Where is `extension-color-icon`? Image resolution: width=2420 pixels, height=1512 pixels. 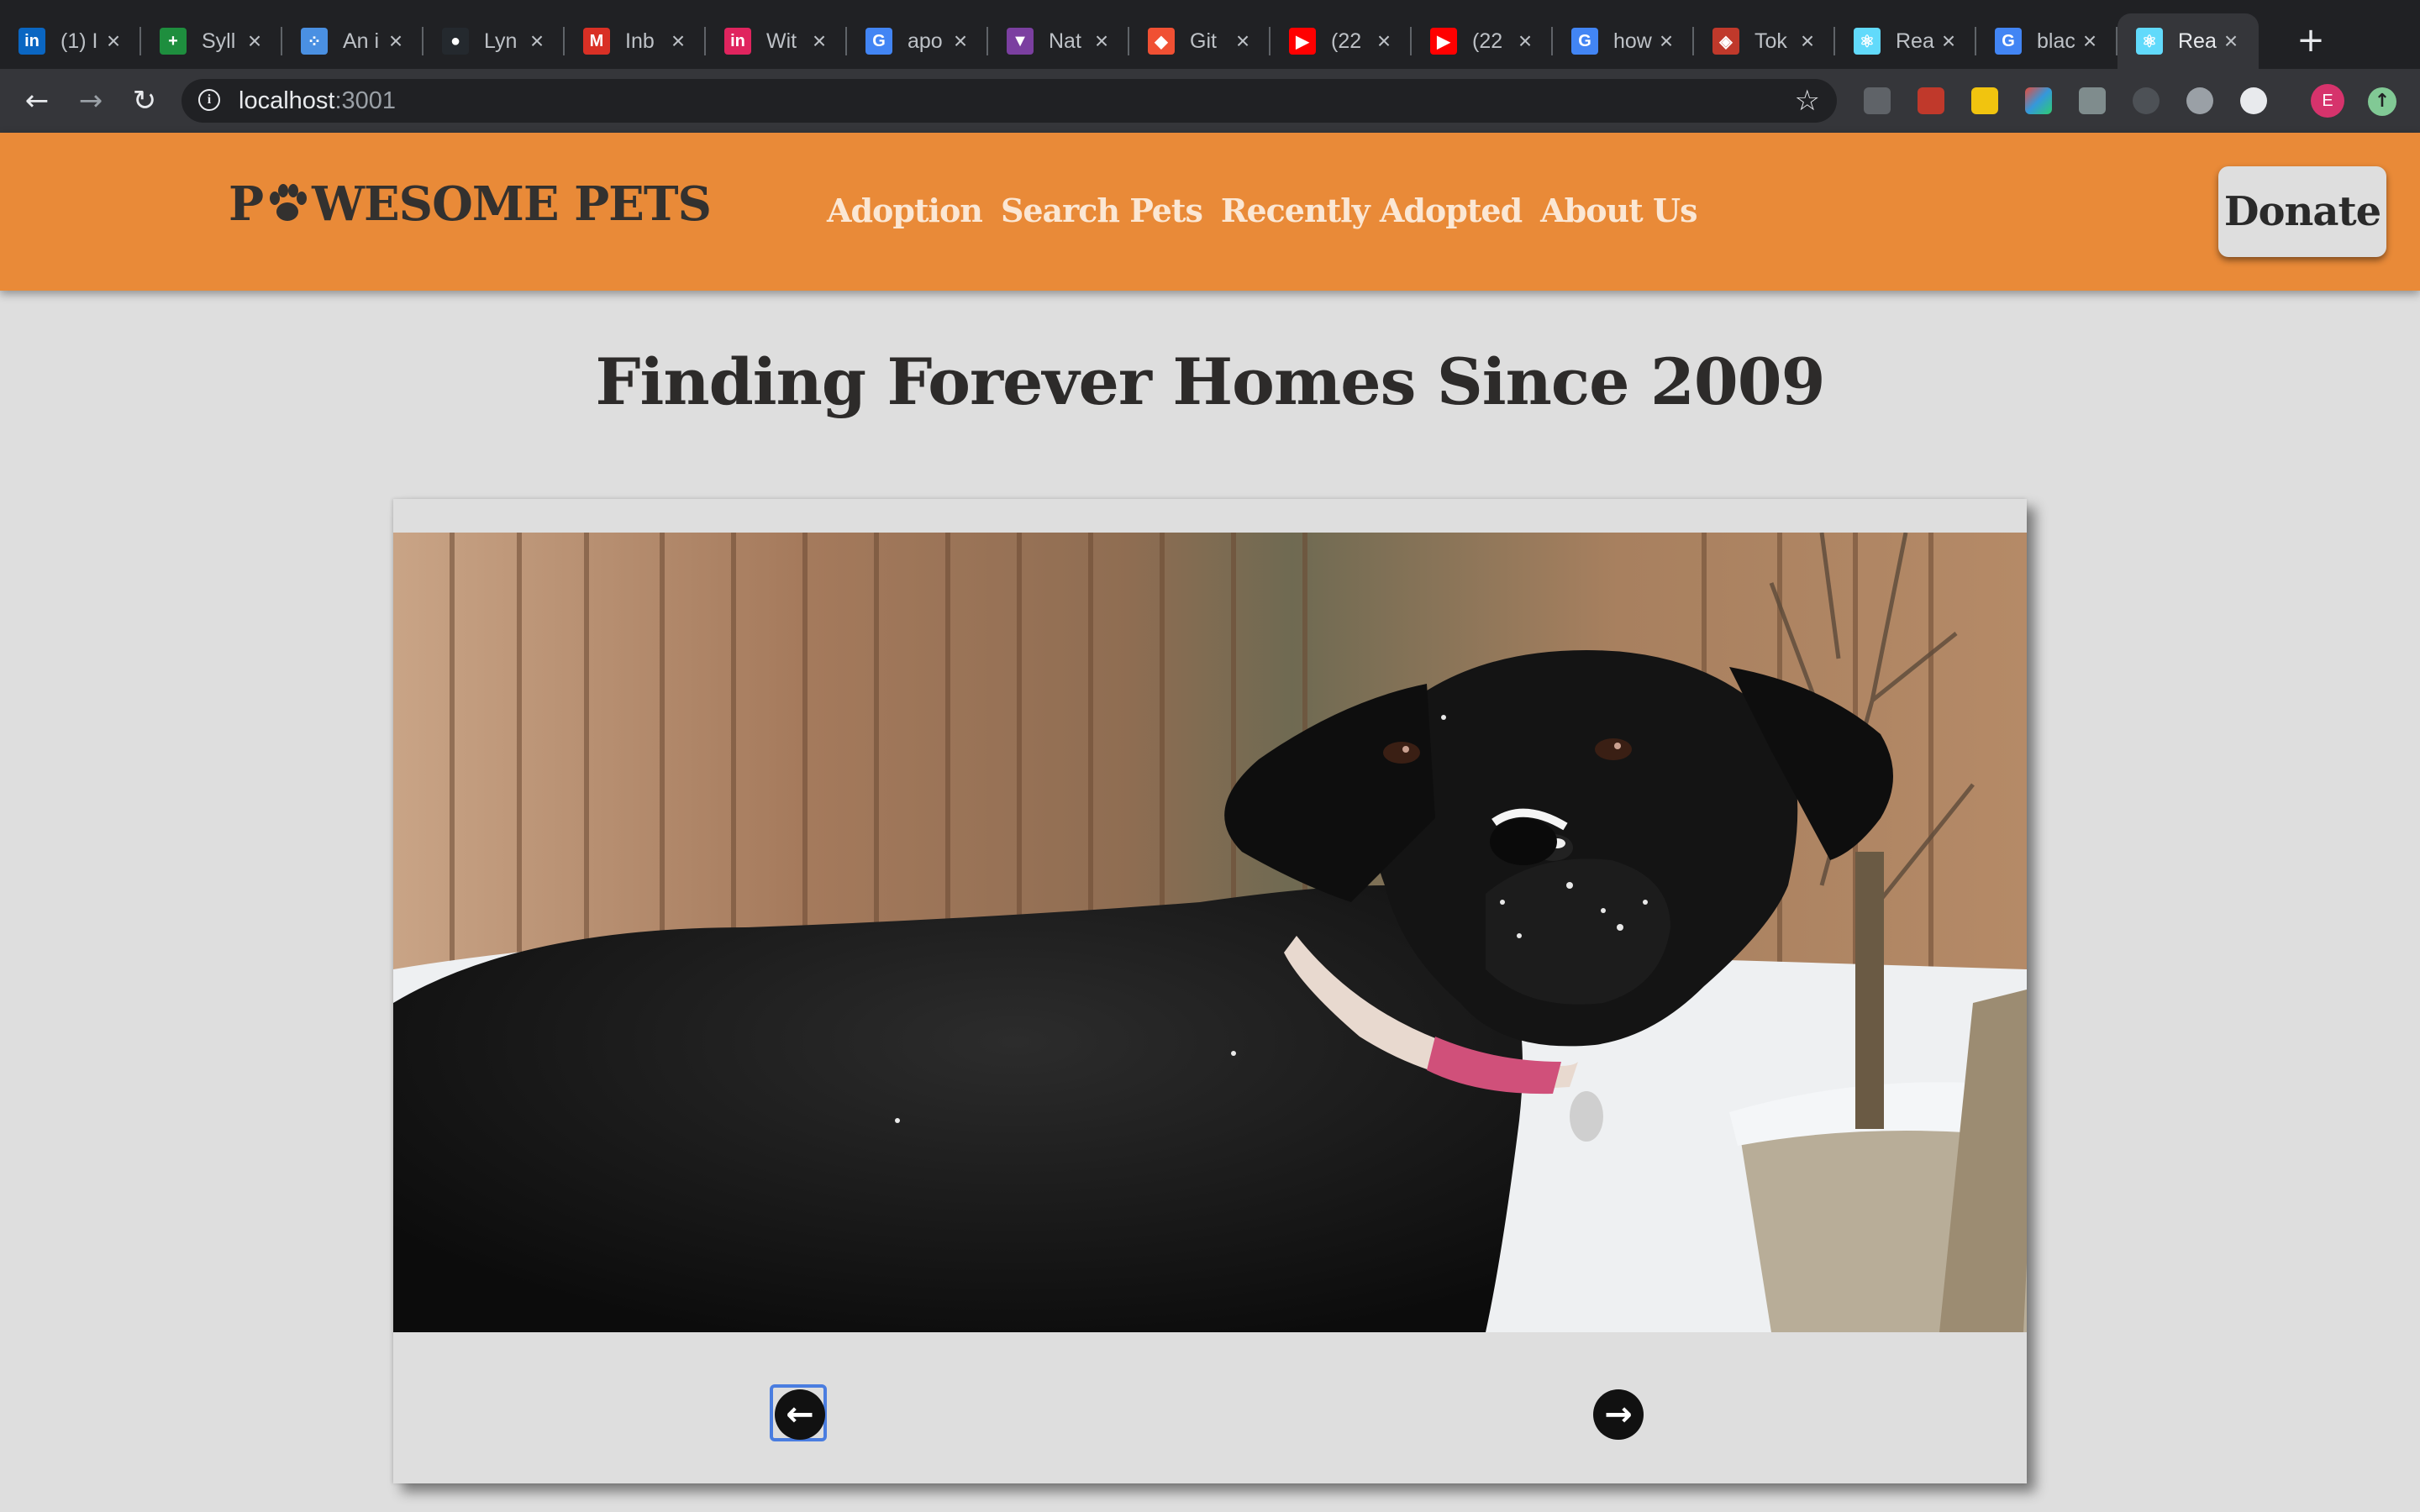
extension-color-icon is located at coordinates (2039, 100).